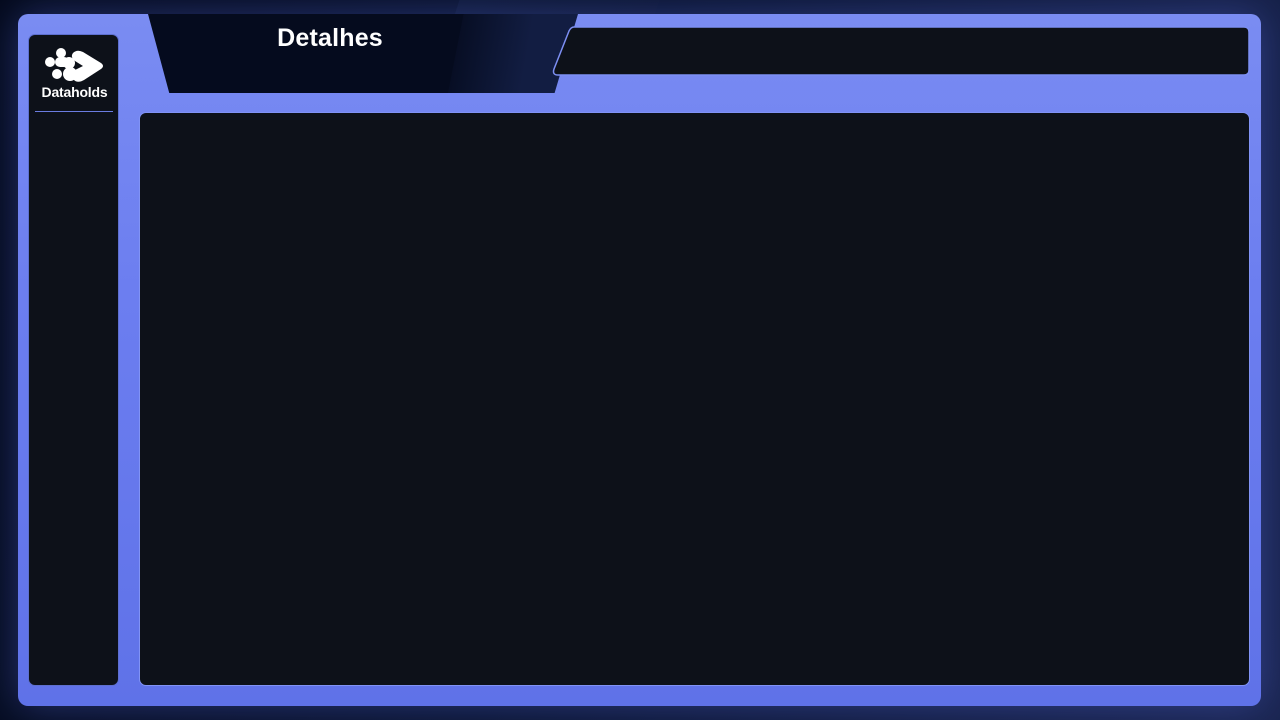  What do you see at coordinates (513, 53) in the screenshot?
I see `title-tab-accent` at bounding box center [513, 53].